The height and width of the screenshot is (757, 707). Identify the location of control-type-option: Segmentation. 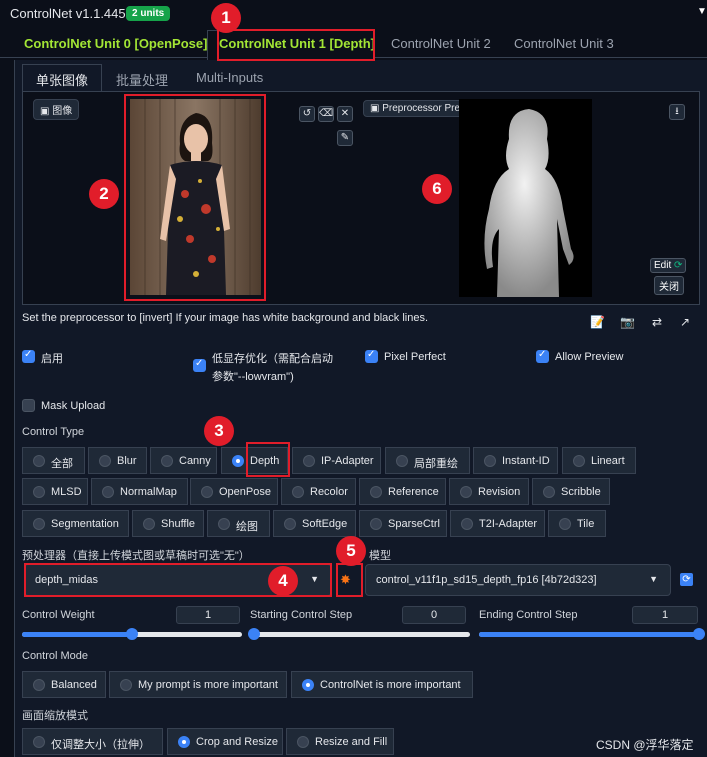
(75, 523).